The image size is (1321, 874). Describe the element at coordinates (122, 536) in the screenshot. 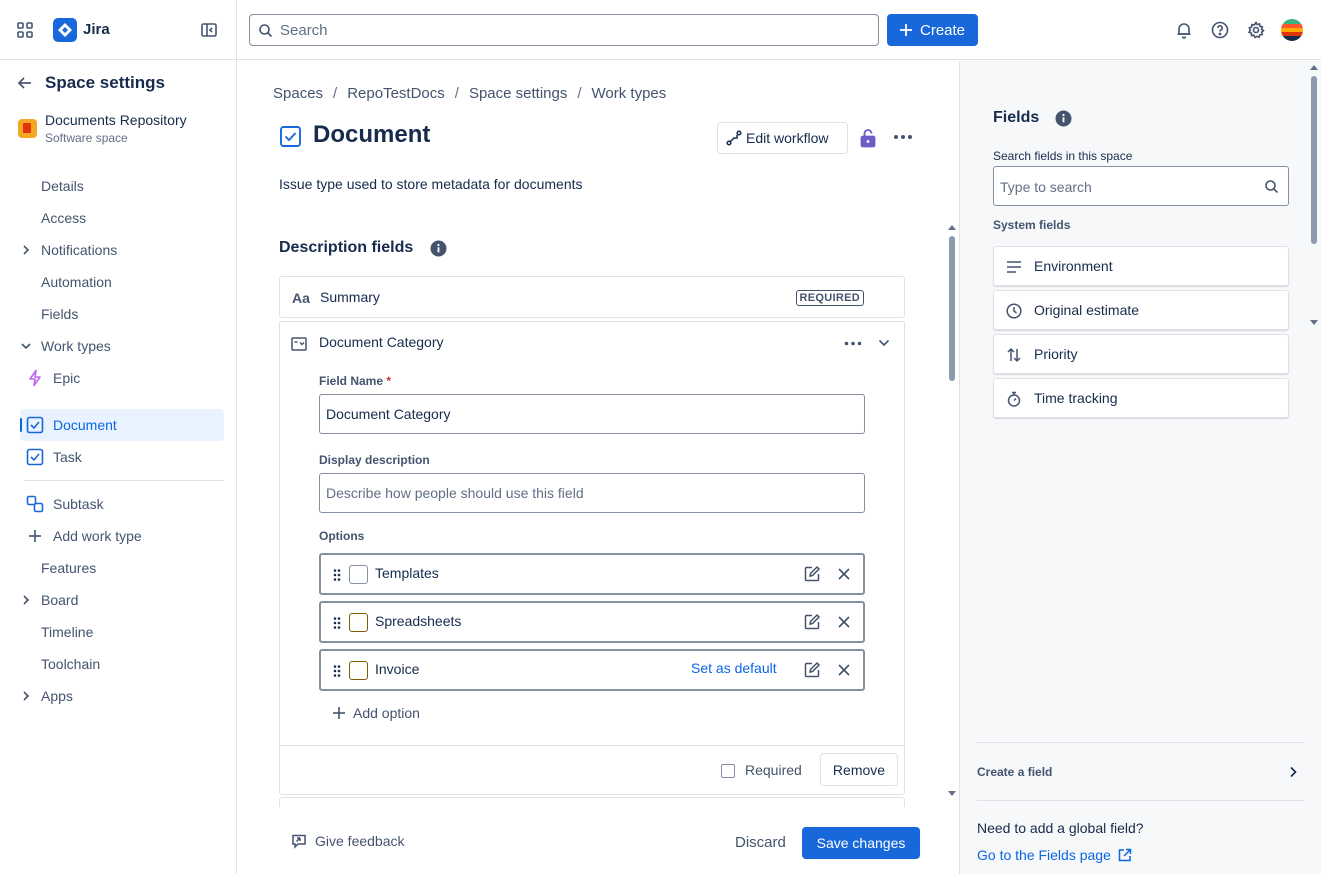

I see `sidebar-item-add-work-type: Add work type` at that location.